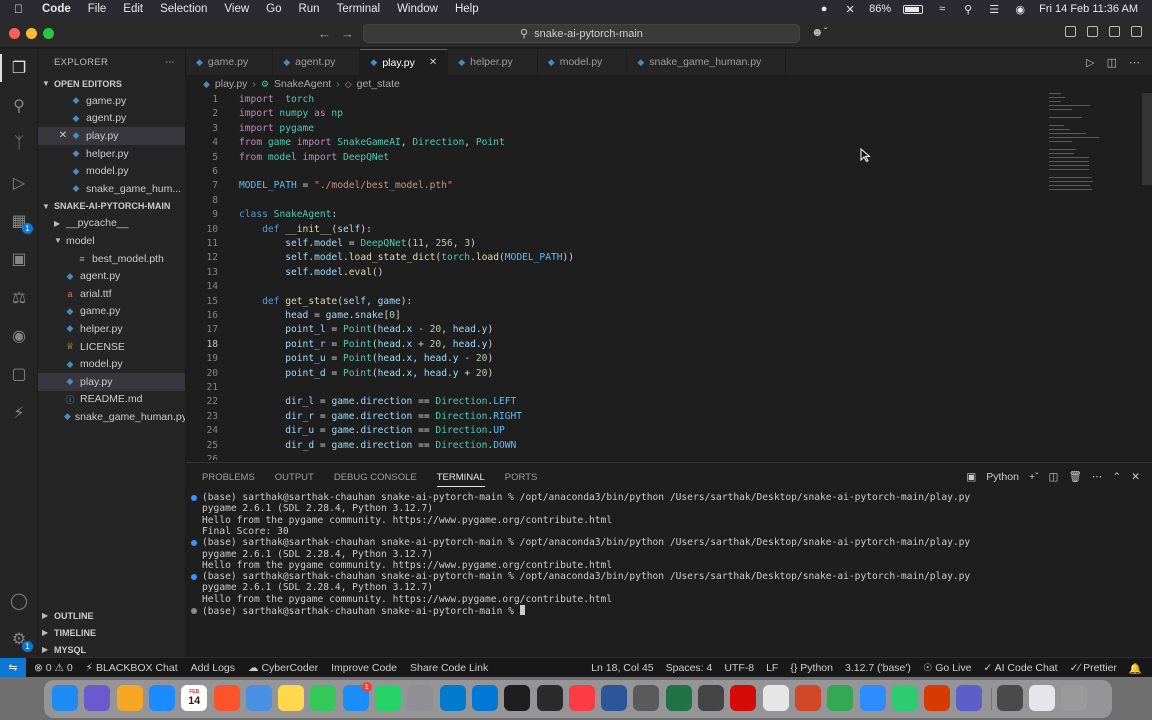  What do you see at coordinates (302, 84) in the screenshot?
I see `breadcrumb-class: SnakeAgent` at bounding box center [302, 84].